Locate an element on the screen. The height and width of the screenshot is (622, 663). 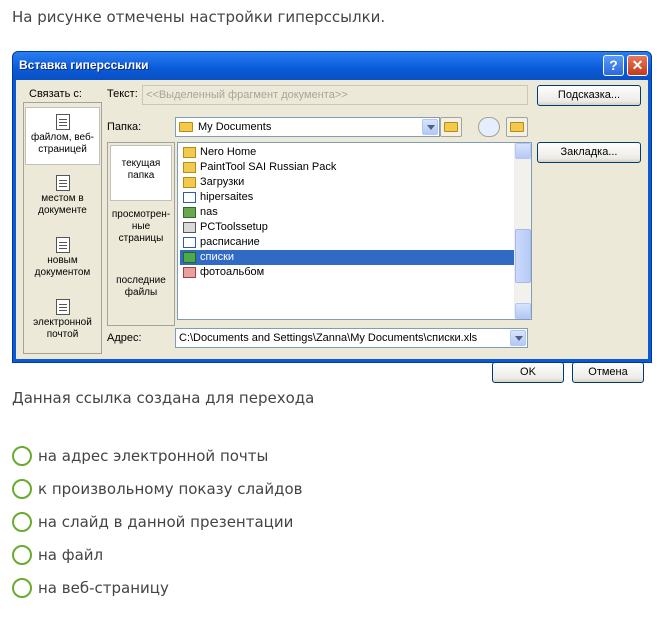
text-label: Текст: is located at coordinates (122, 94).